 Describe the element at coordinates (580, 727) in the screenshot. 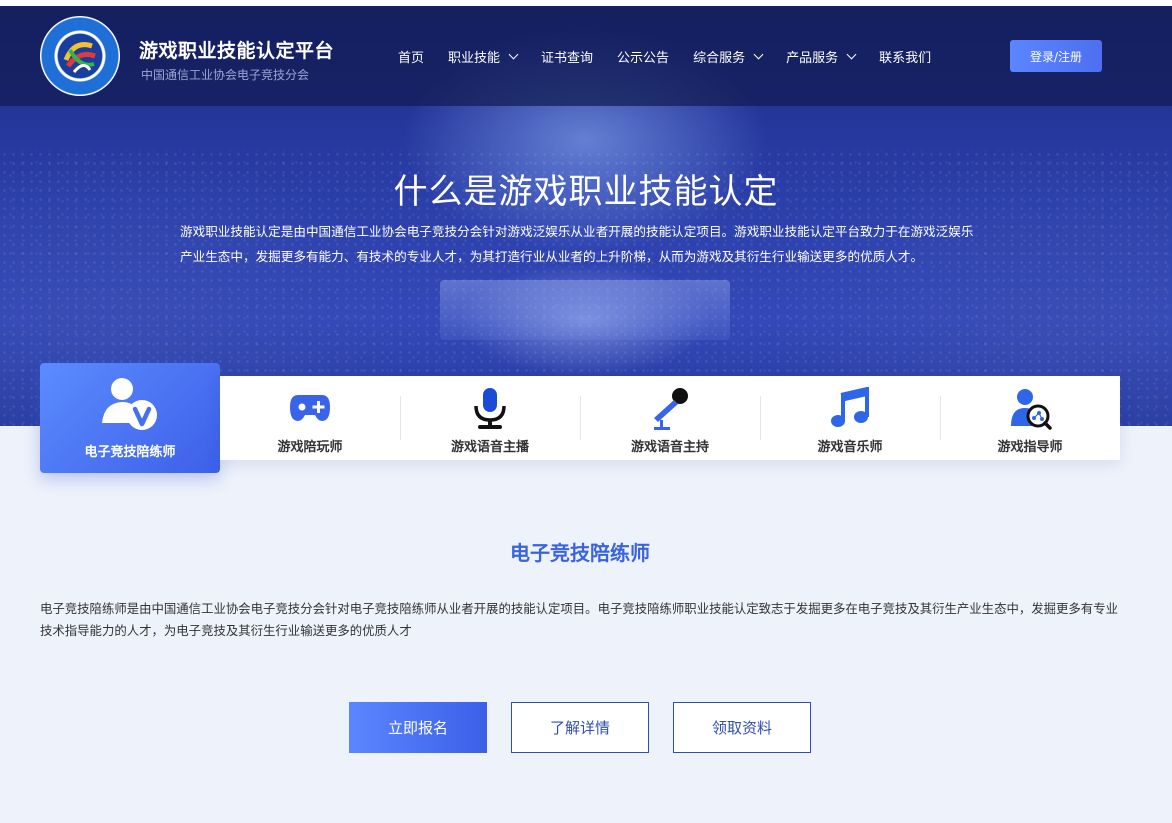

I see `learn-more-button: 了解详情` at that location.